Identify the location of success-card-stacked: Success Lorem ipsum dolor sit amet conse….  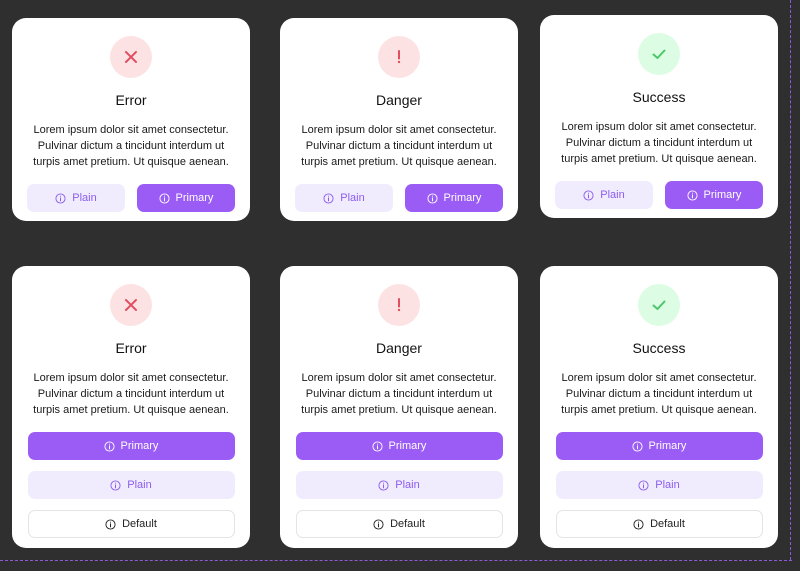
(659, 407).